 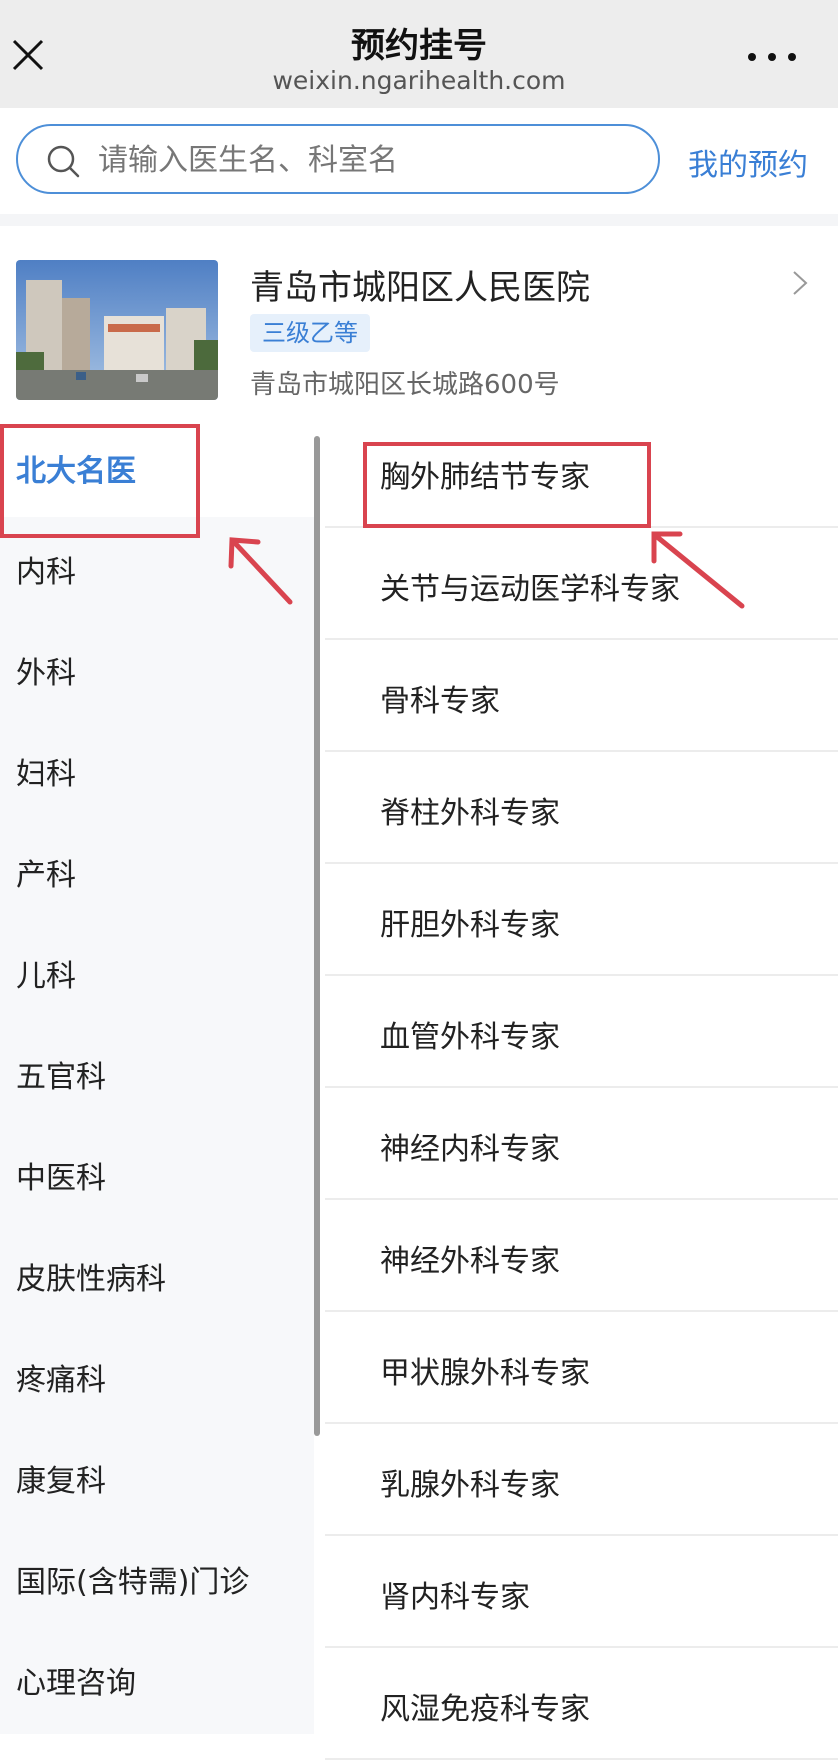 What do you see at coordinates (157, 668) in the screenshot?
I see `category-item: 外科` at bounding box center [157, 668].